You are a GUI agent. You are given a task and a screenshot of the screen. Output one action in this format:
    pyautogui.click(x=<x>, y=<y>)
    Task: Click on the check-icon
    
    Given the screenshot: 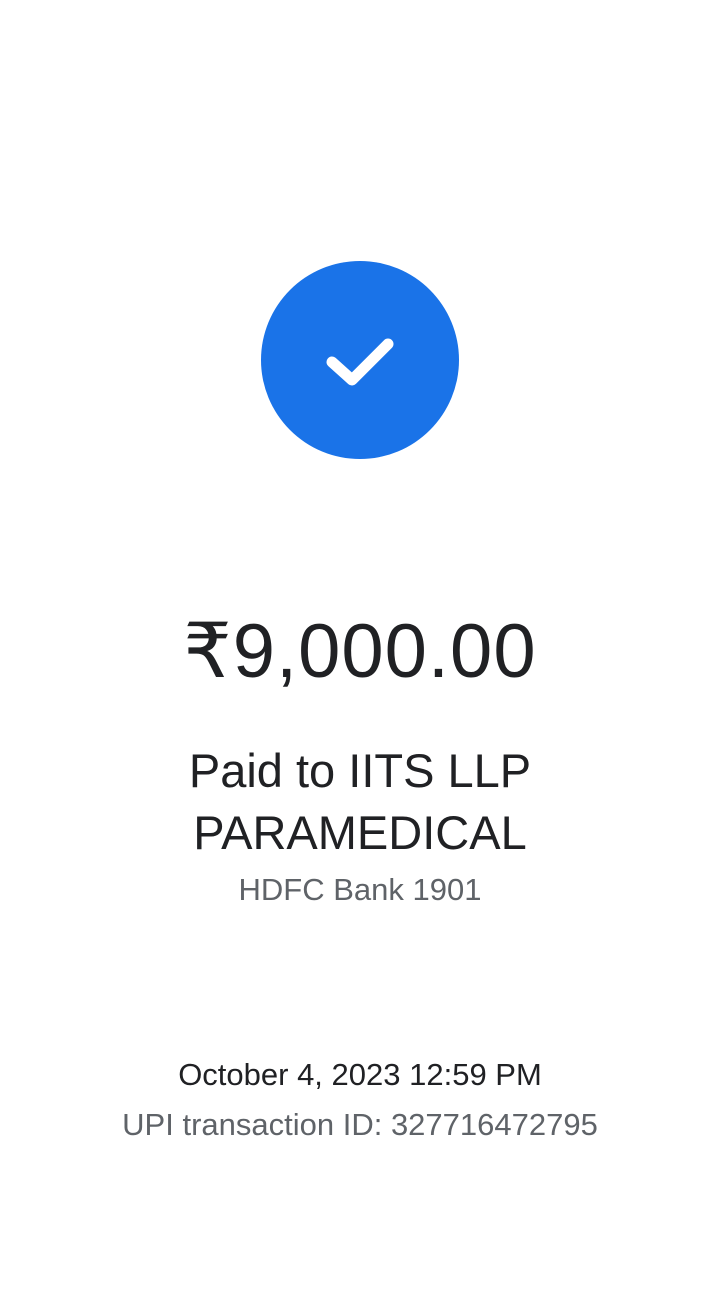 What is the action you would take?
    pyautogui.click(x=360, y=362)
    